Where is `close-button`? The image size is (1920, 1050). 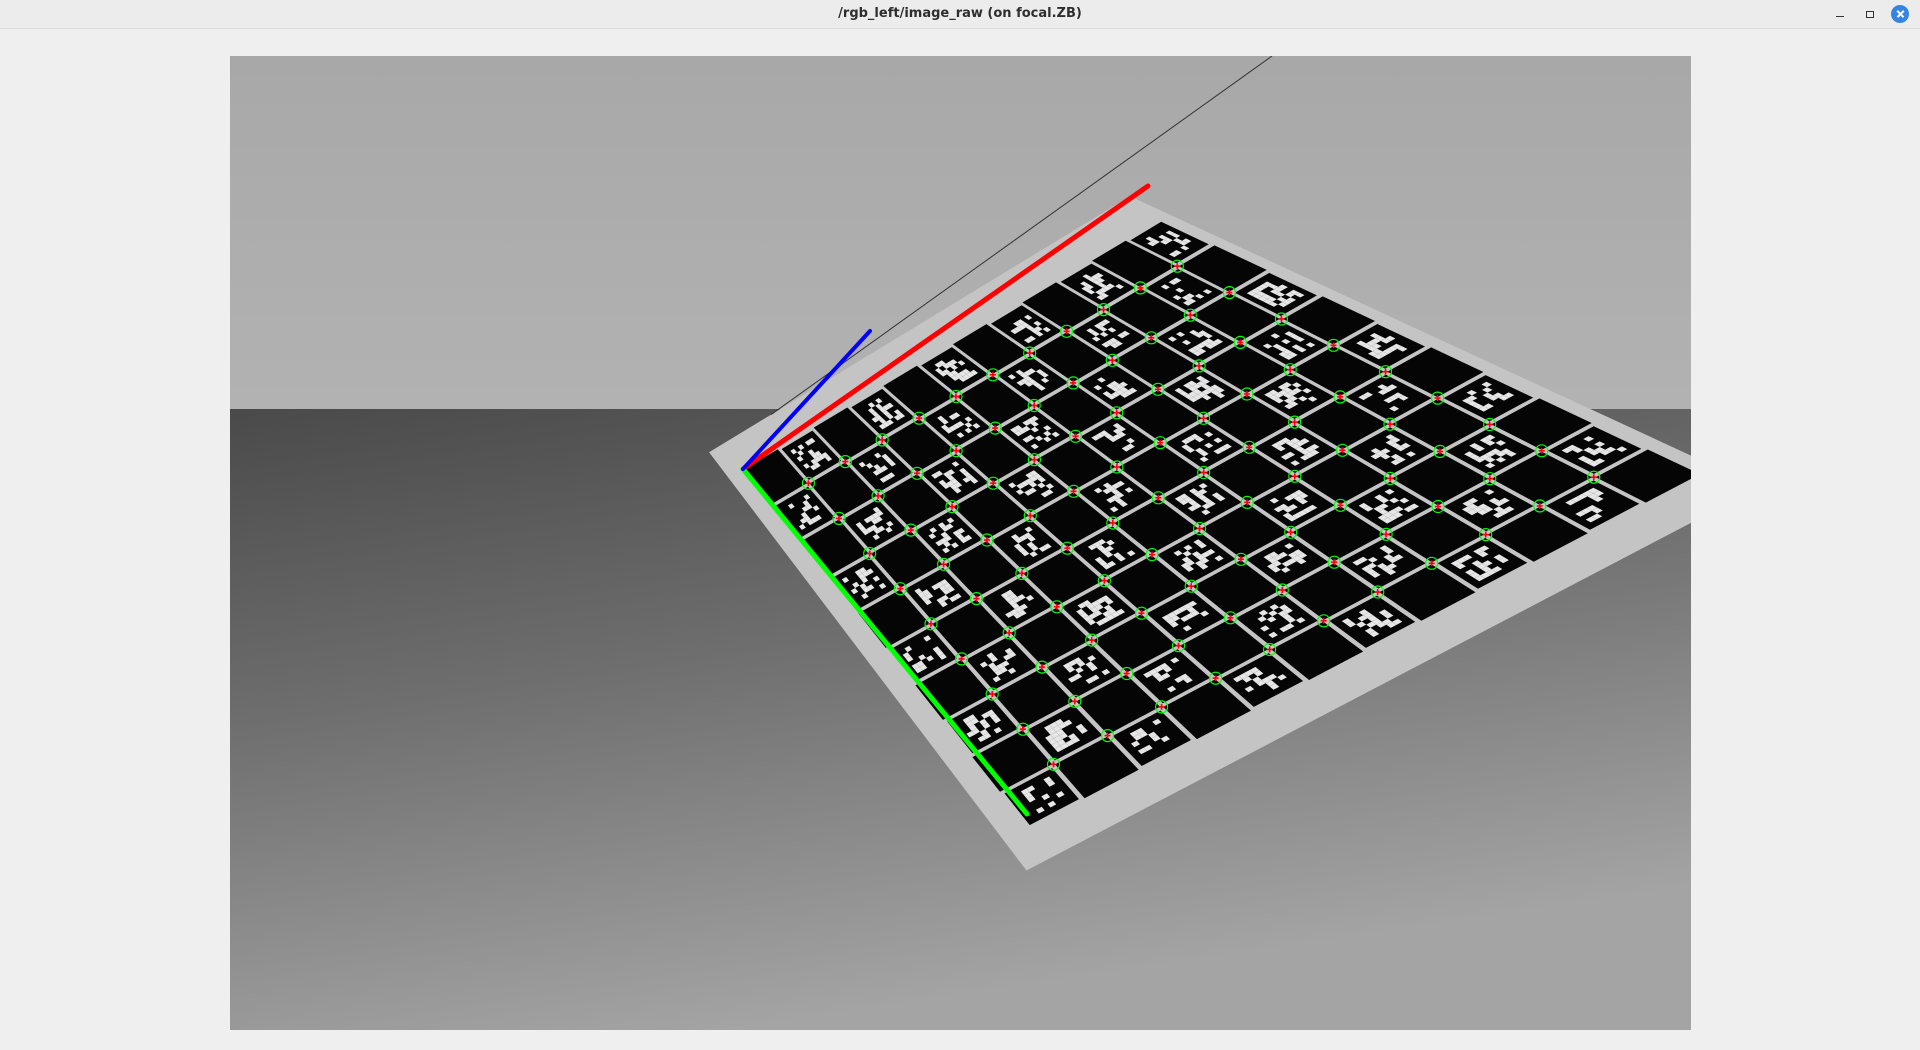 close-button is located at coordinates (1900, 14).